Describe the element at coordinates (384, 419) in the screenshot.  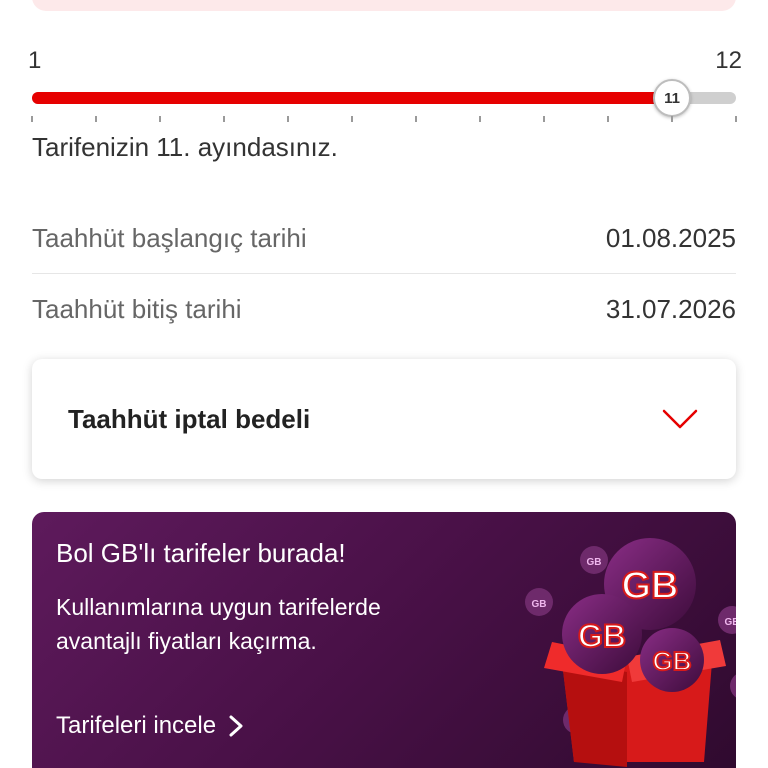
I see `cancellation-fee-accordion: Taahhüt iptal bedeli` at that location.